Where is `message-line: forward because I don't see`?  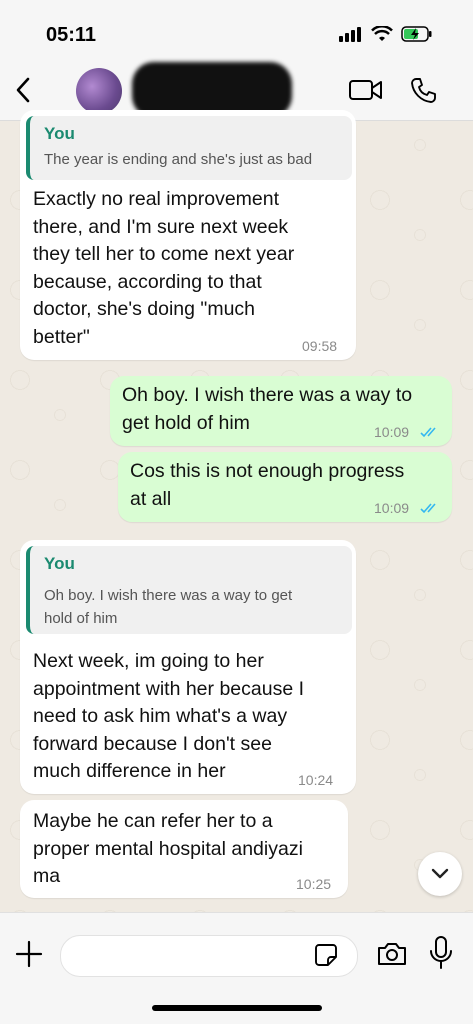 message-line: forward because I don't see is located at coordinates (152, 743).